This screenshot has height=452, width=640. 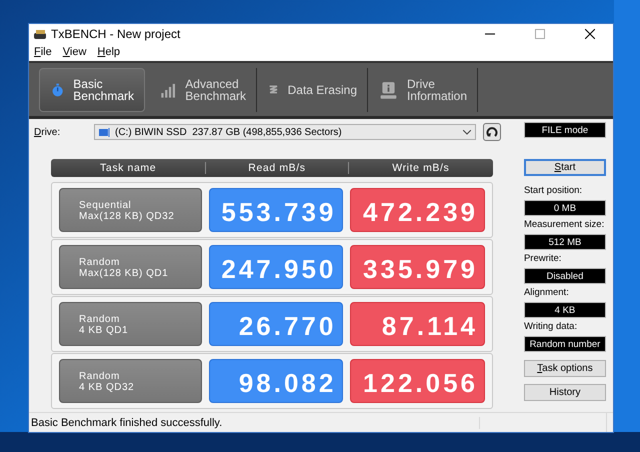 I want to click on menu-item: File, so click(x=43, y=52).